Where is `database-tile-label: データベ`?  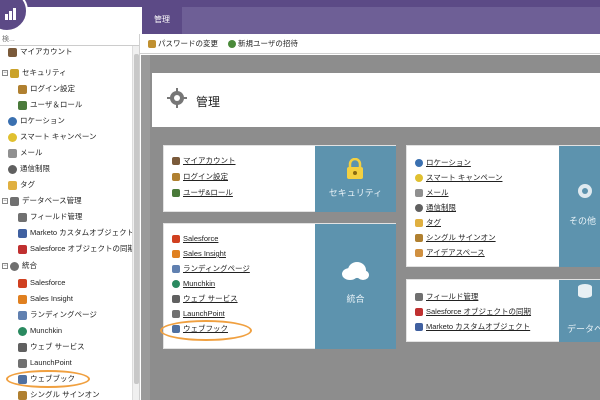
database-tile-label: データベ is located at coordinates (583, 329).